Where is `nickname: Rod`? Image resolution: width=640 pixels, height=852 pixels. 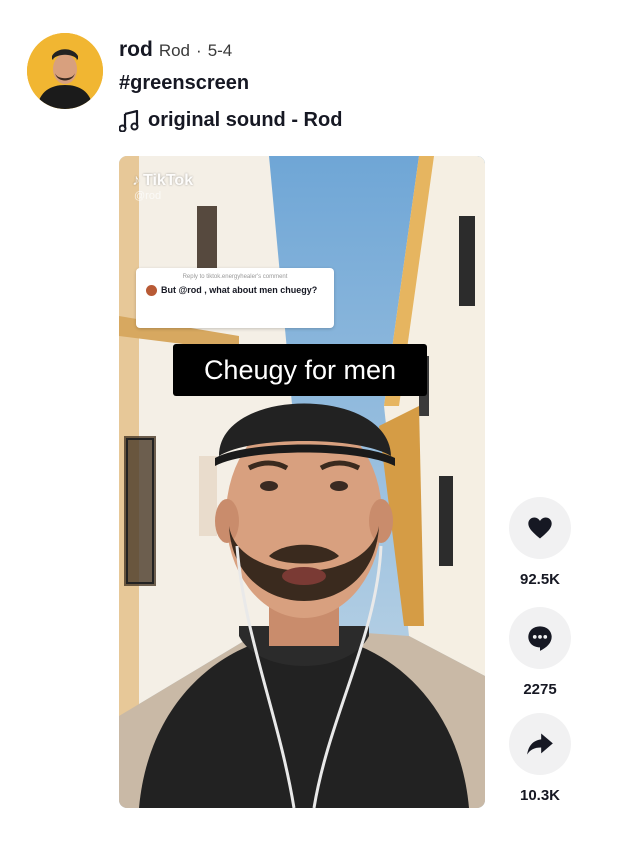
nickname: Rod is located at coordinates (174, 50).